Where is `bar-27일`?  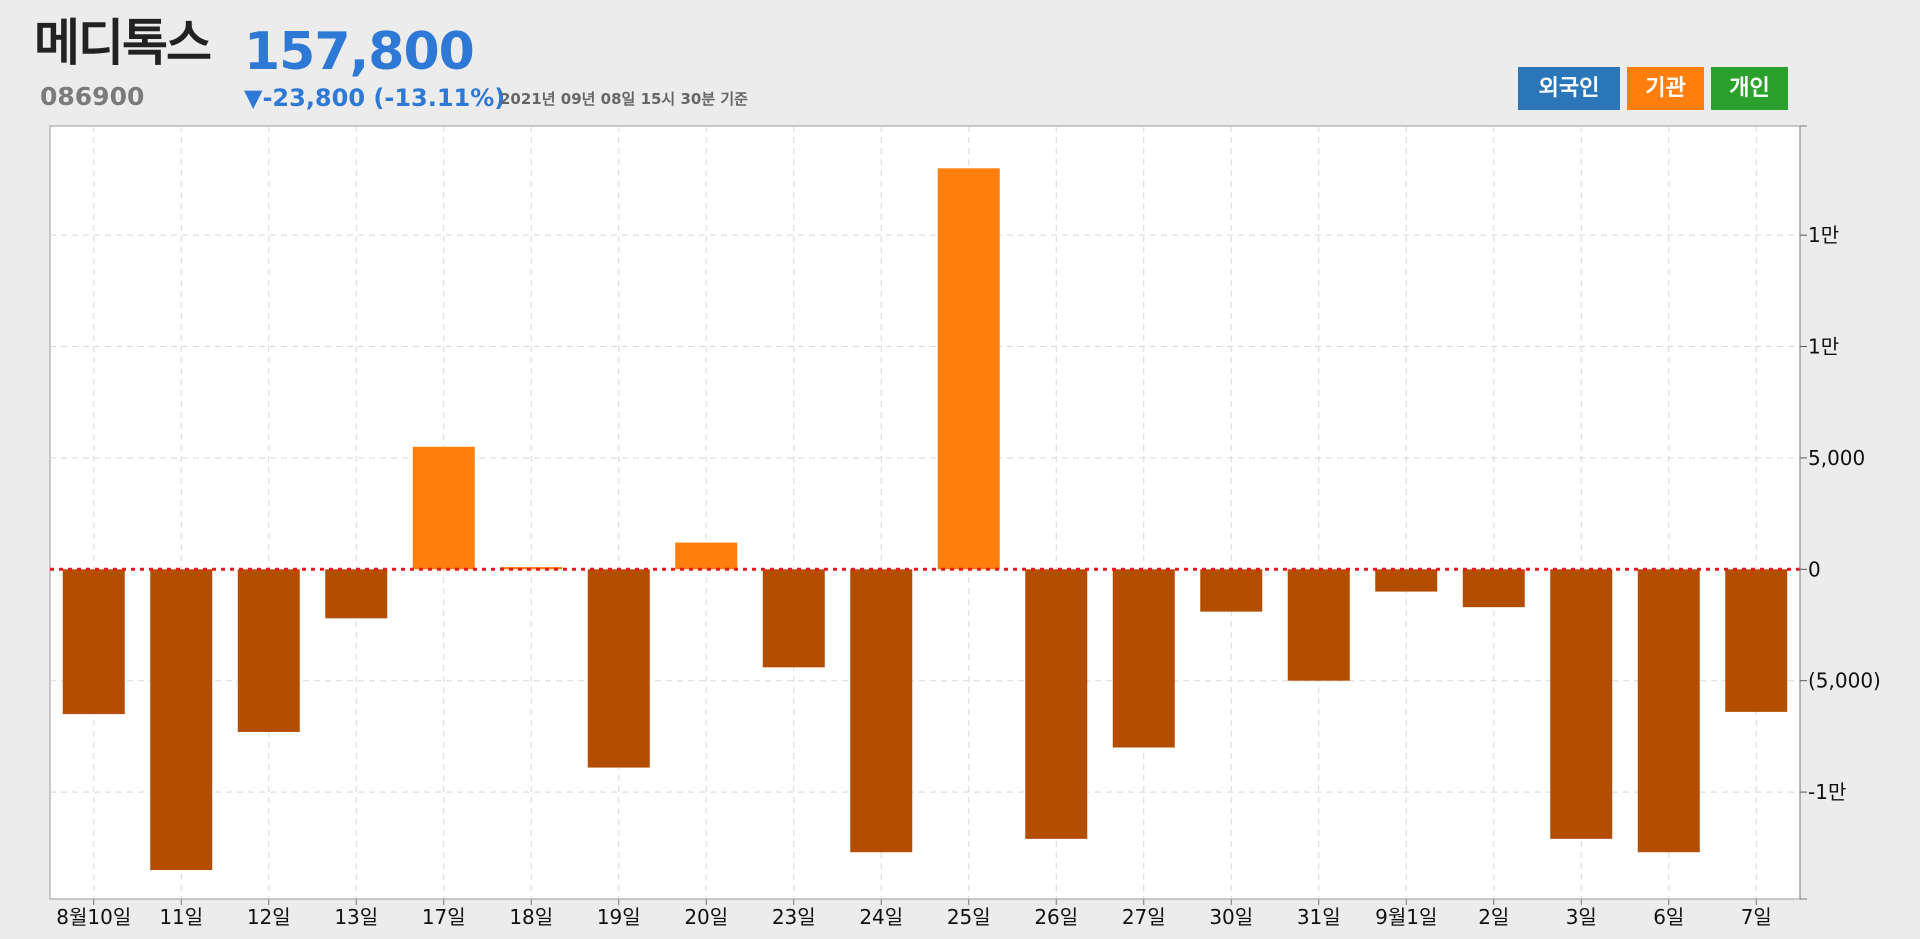
bar-27일 is located at coordinates (1143, 658).